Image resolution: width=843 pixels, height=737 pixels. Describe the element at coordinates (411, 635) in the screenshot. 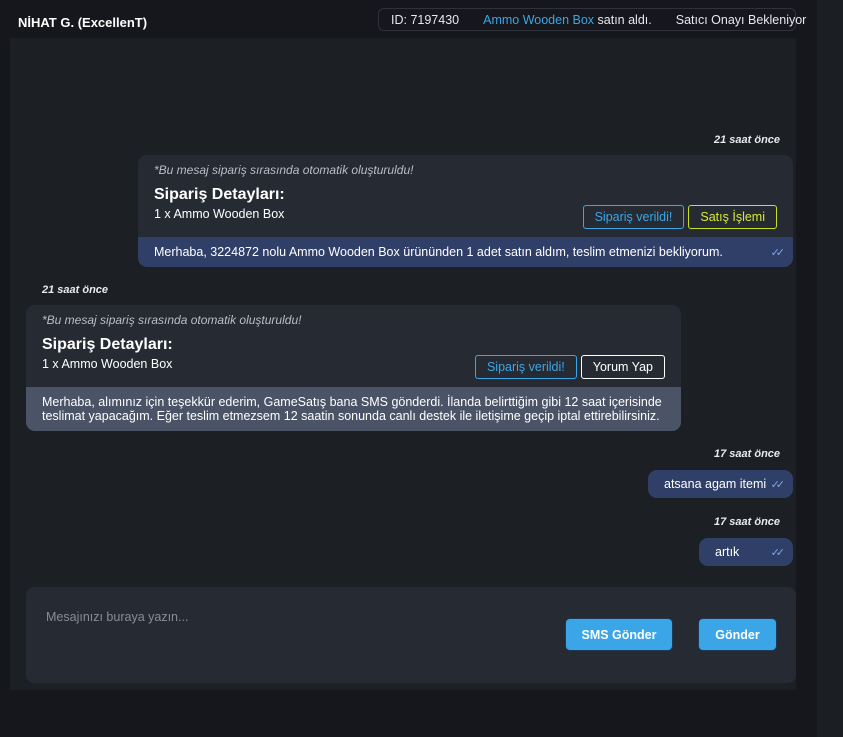

I see `message-composer: SMS Gönder Gönder` at that location.